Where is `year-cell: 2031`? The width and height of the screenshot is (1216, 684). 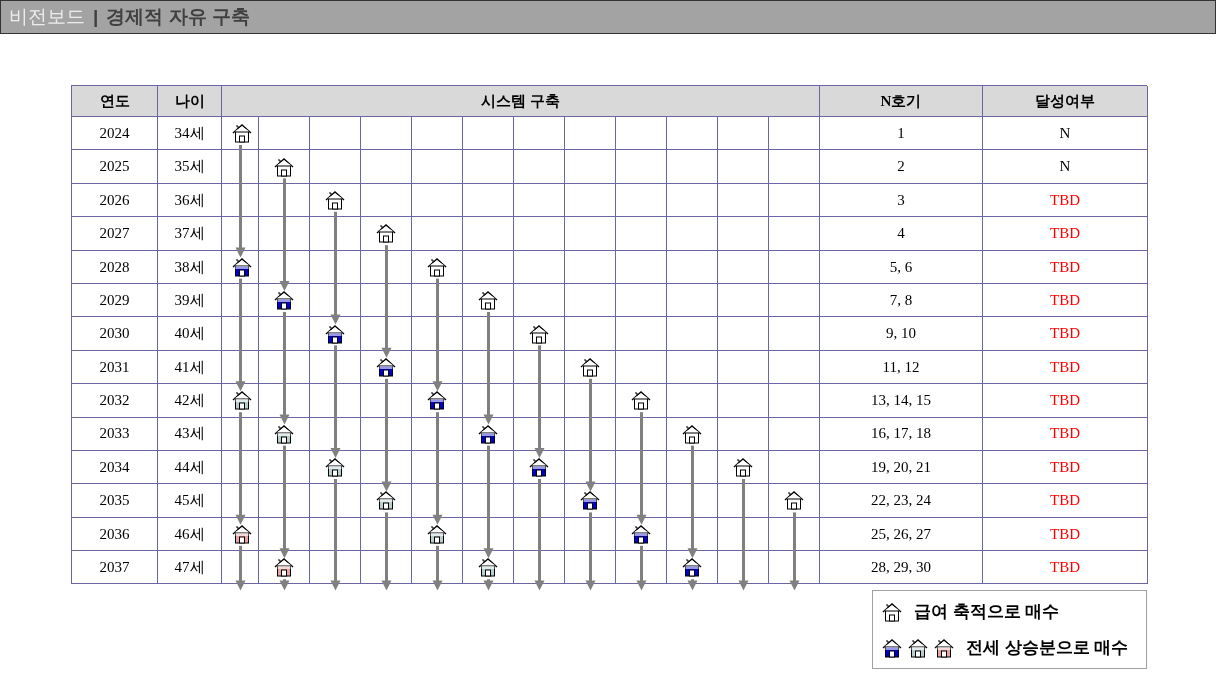 year-cell: 2031 is located at coordinates (115, 367).